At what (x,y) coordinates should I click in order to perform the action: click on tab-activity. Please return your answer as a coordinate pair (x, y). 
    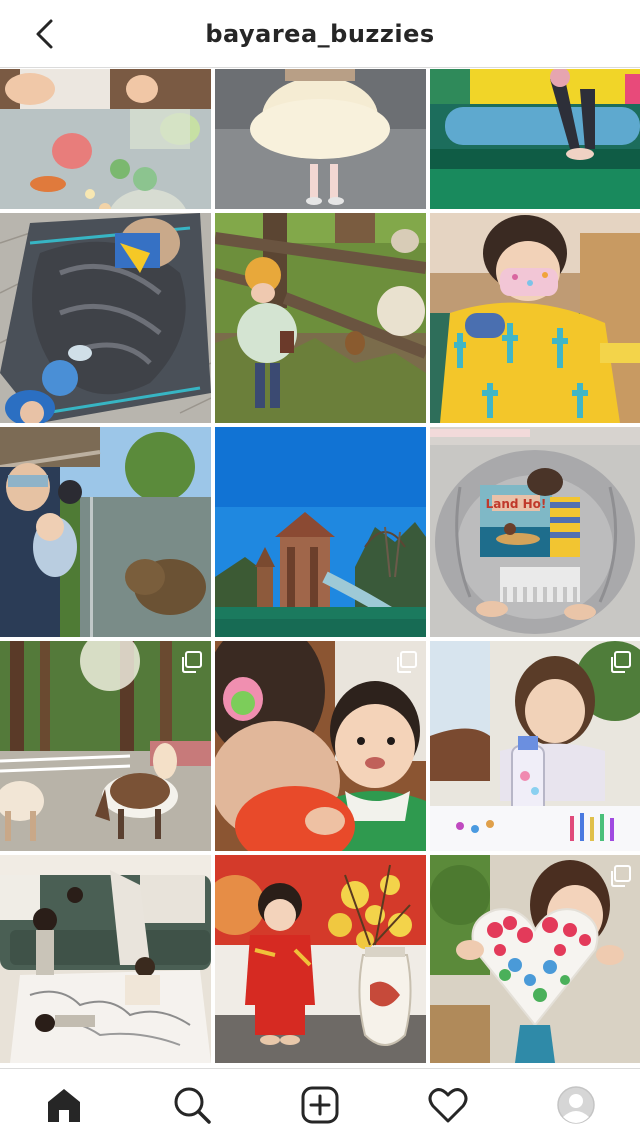
    Looking at the image, I should click on (448, 1105).